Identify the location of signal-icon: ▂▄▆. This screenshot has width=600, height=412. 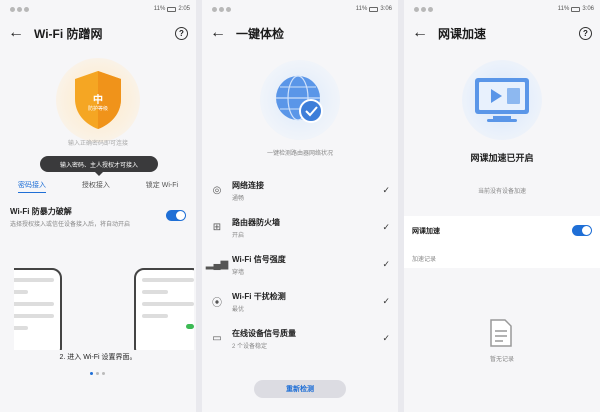
(217, 264).